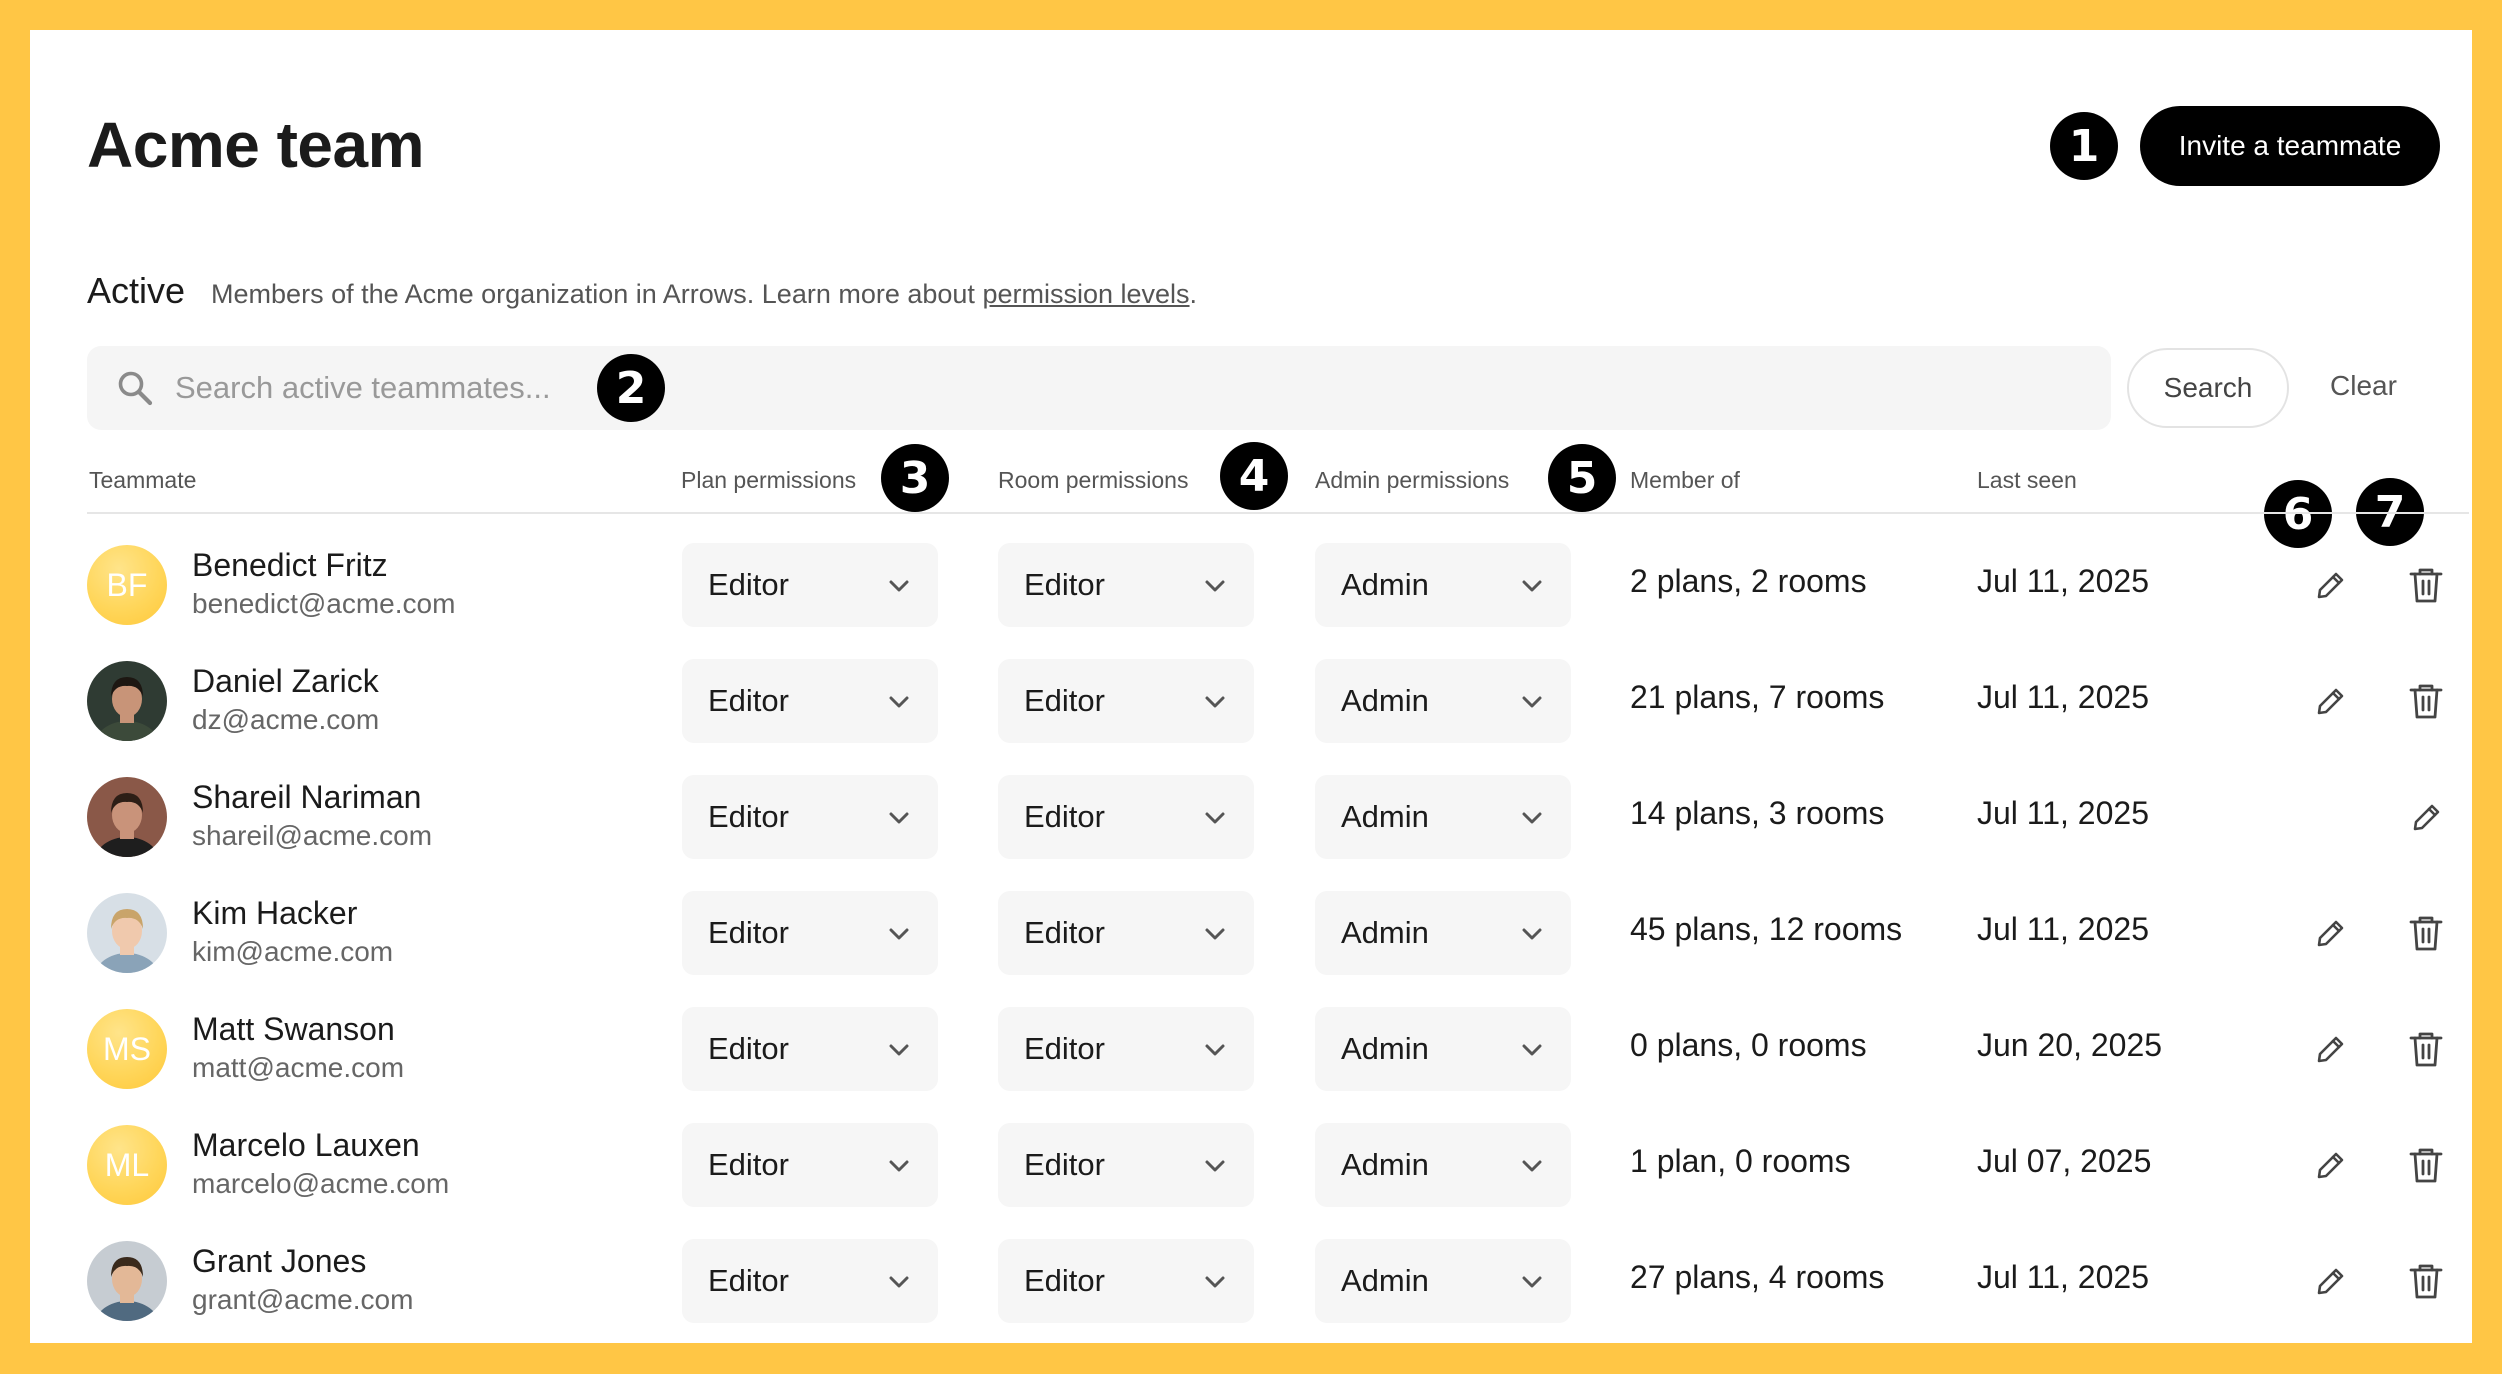 This screenshot has height=1374, width=2502. Describe the element at coordinates (143, 480) in the screenshot. I see `column-header-teammate: Teammate` at that location.